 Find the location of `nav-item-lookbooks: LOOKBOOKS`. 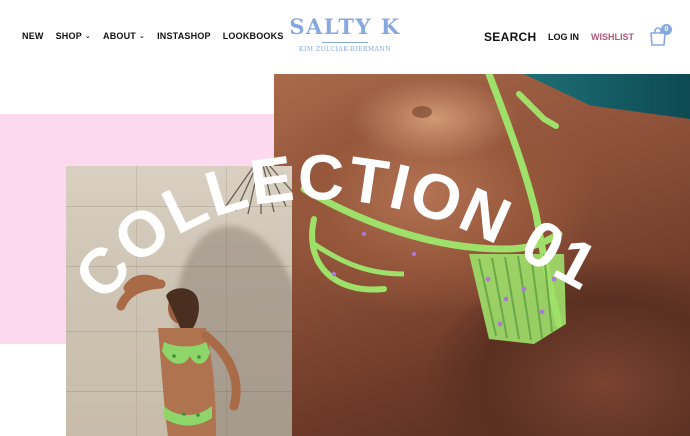

nav-item-lookbooks: LOOKBOOKS is located at coordinates (253, 36).